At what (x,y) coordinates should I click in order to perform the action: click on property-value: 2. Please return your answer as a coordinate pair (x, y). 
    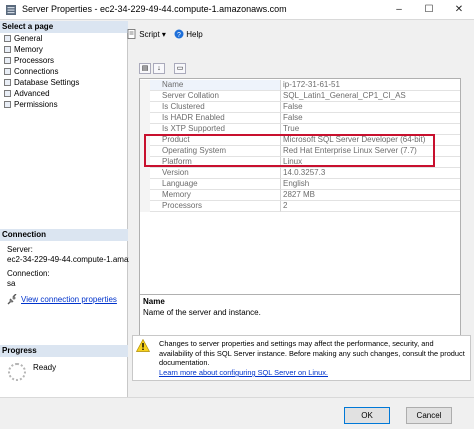
    Looking at the image, I should click on (370, 206).